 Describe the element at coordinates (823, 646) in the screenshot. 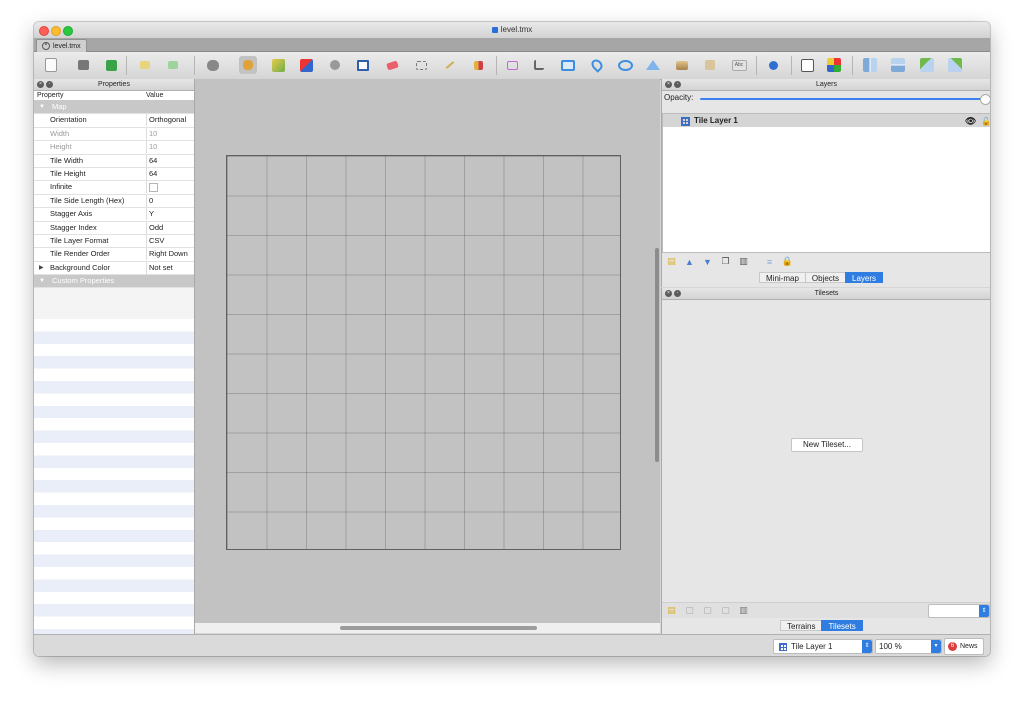

I see `layer-select-dropdown: Tile Layer 1 ⇕` at that location.